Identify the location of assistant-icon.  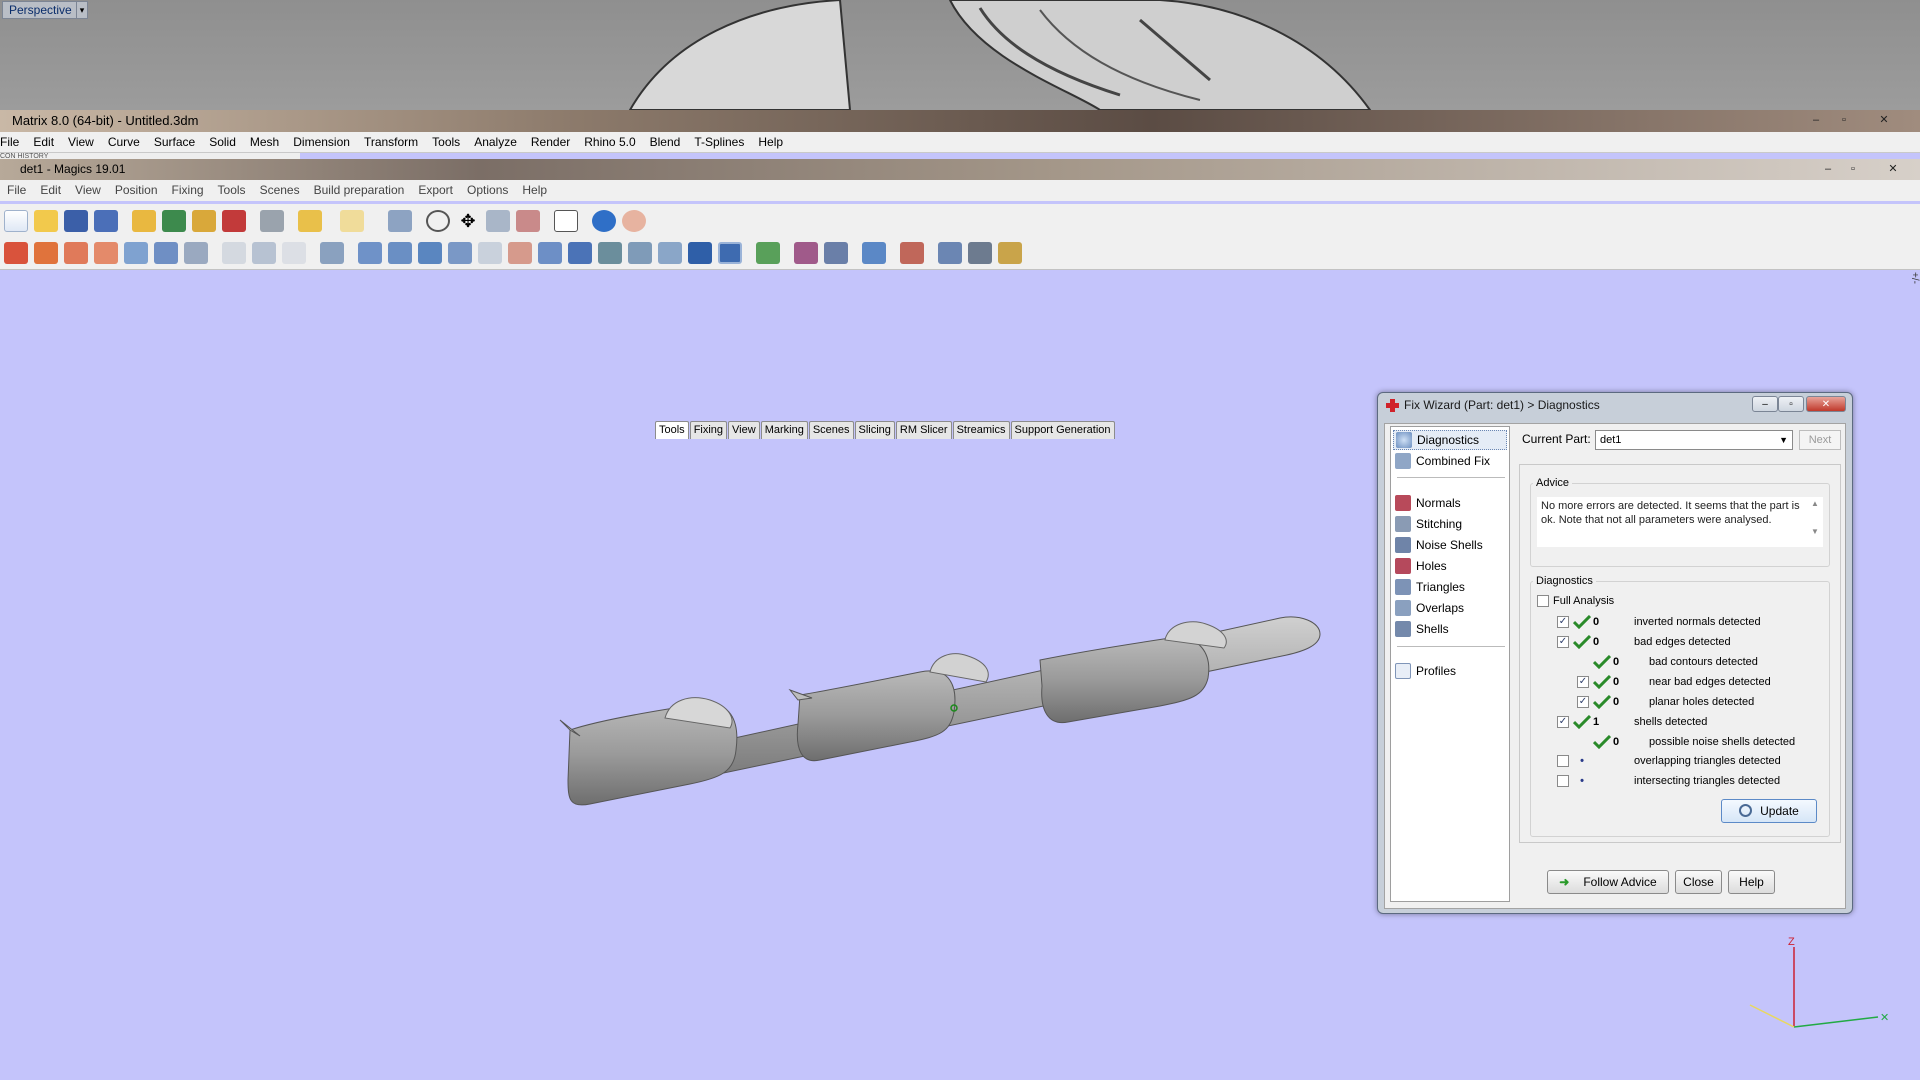
(634, 221).